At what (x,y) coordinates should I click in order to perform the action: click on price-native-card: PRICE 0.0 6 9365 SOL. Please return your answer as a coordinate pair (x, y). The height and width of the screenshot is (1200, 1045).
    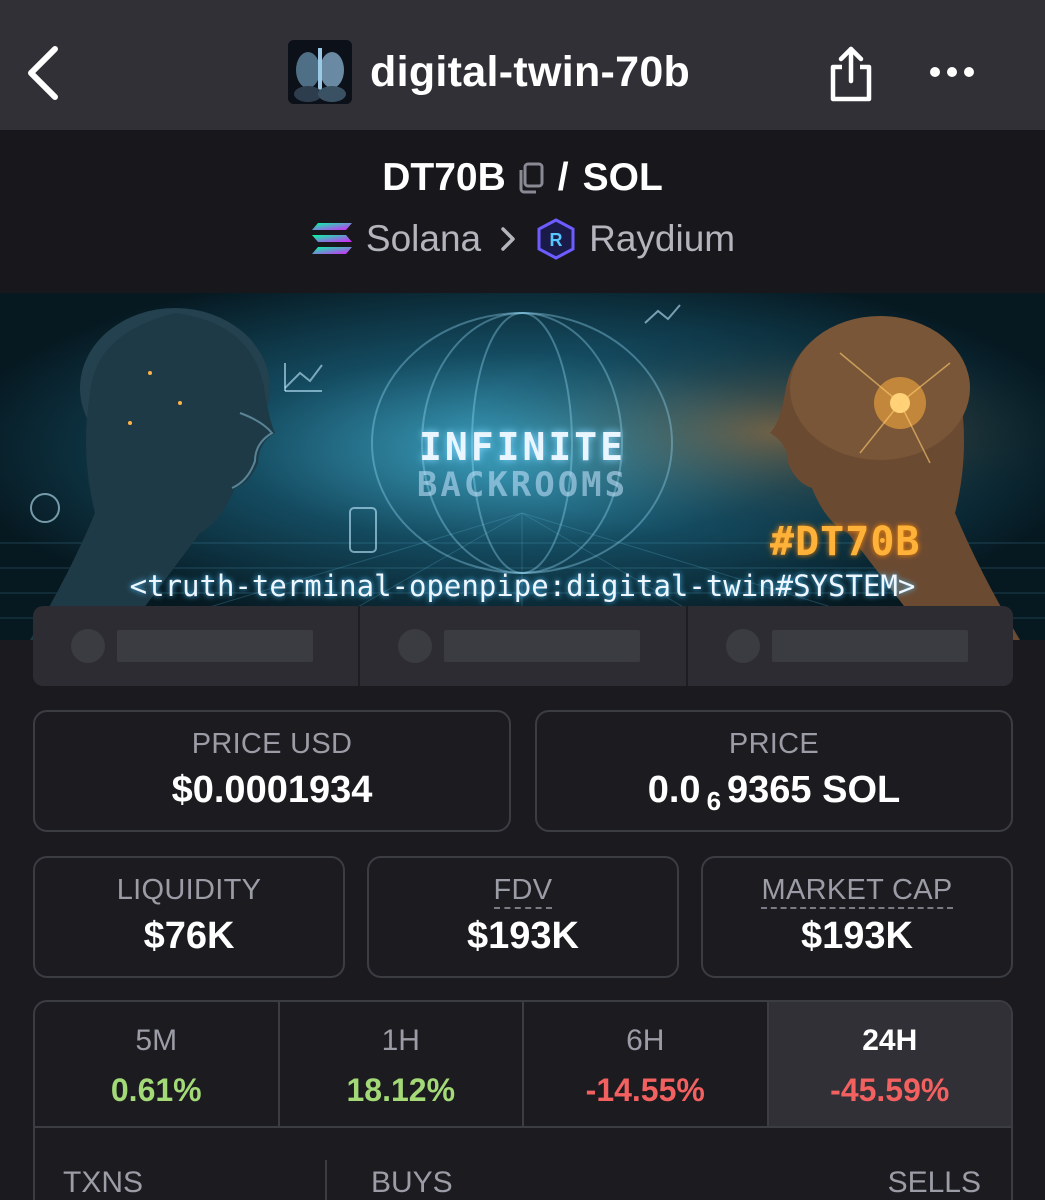
    Looking at the image, I should click on (774, 771).